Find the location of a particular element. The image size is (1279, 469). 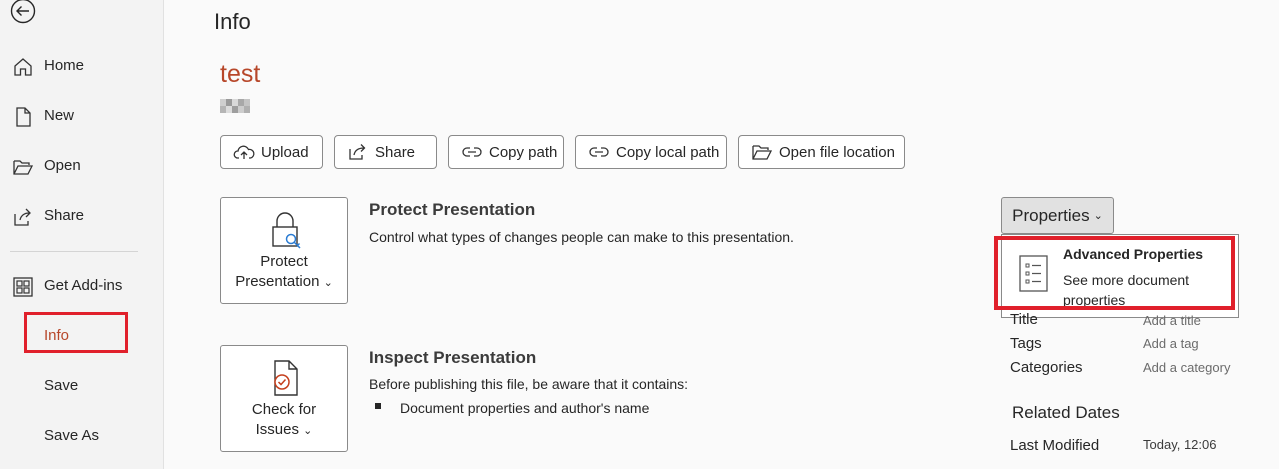

check-for-issues-button: Check for Issues ⌄ is located at coordinates (284, 398).